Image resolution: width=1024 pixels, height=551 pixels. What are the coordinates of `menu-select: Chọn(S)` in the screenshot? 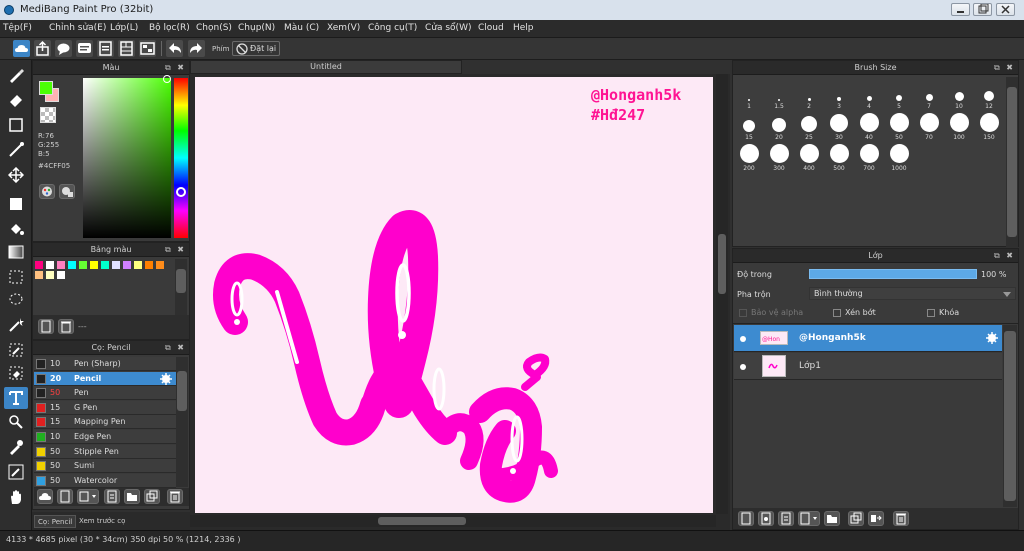 It's located at (214, 28).